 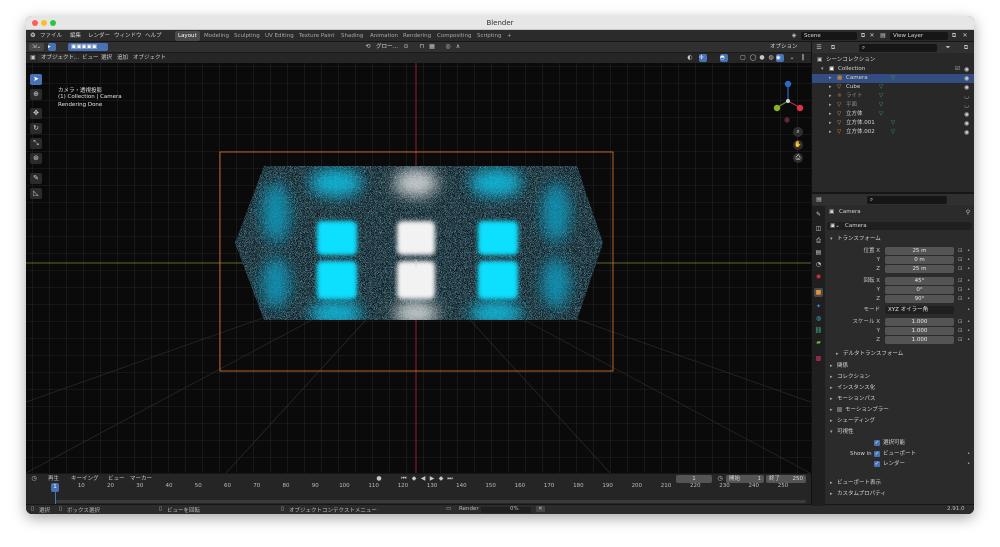 I want to click on data-tab-icon: ▰, so click(x=818, y=342).